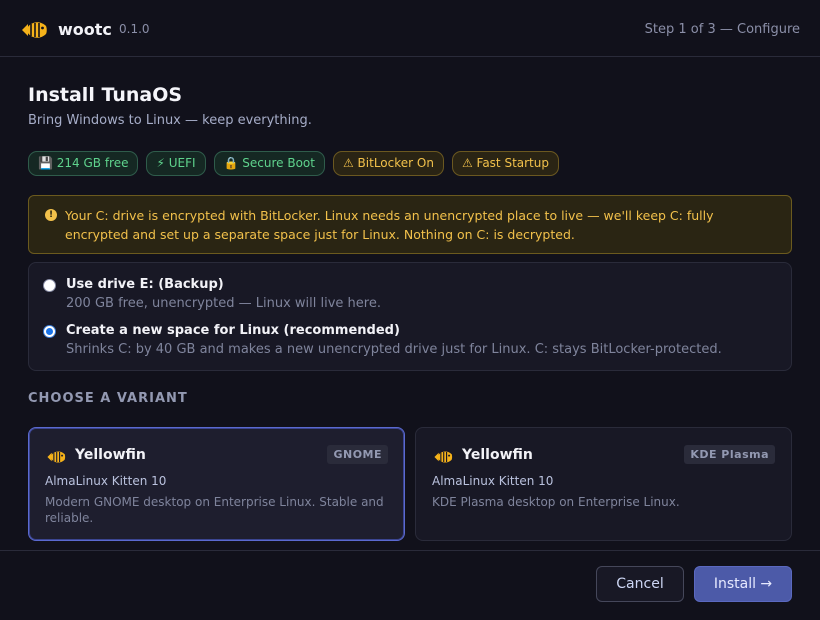 The height and width of the screenshot is (620, 820). What do you see at coordinates (49, 331) in the screenshot?
I see `radio-button-checked` at bounding box center [49, 331].